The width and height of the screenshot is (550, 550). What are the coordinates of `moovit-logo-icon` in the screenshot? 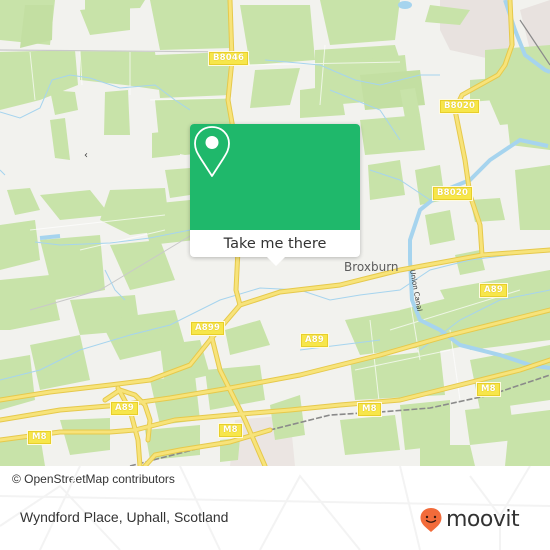 It's located at (431, 520).